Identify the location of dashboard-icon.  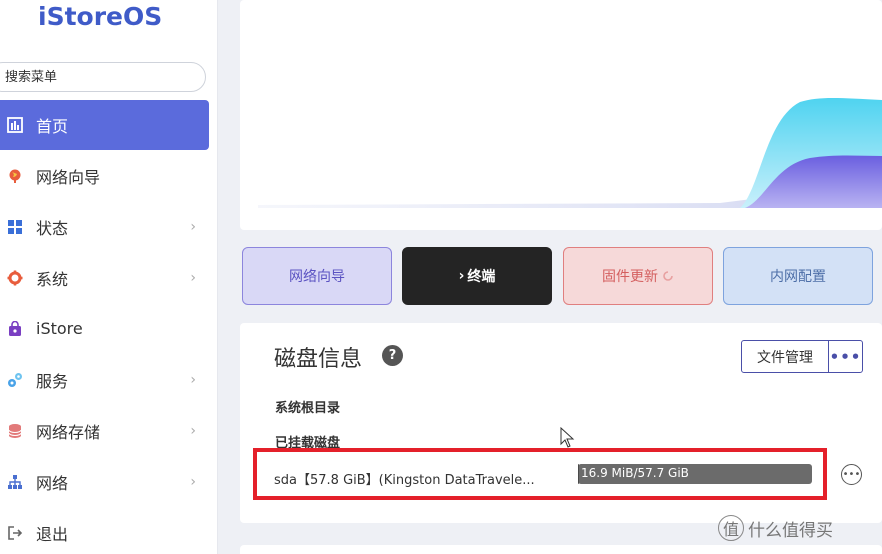
(15, 125).